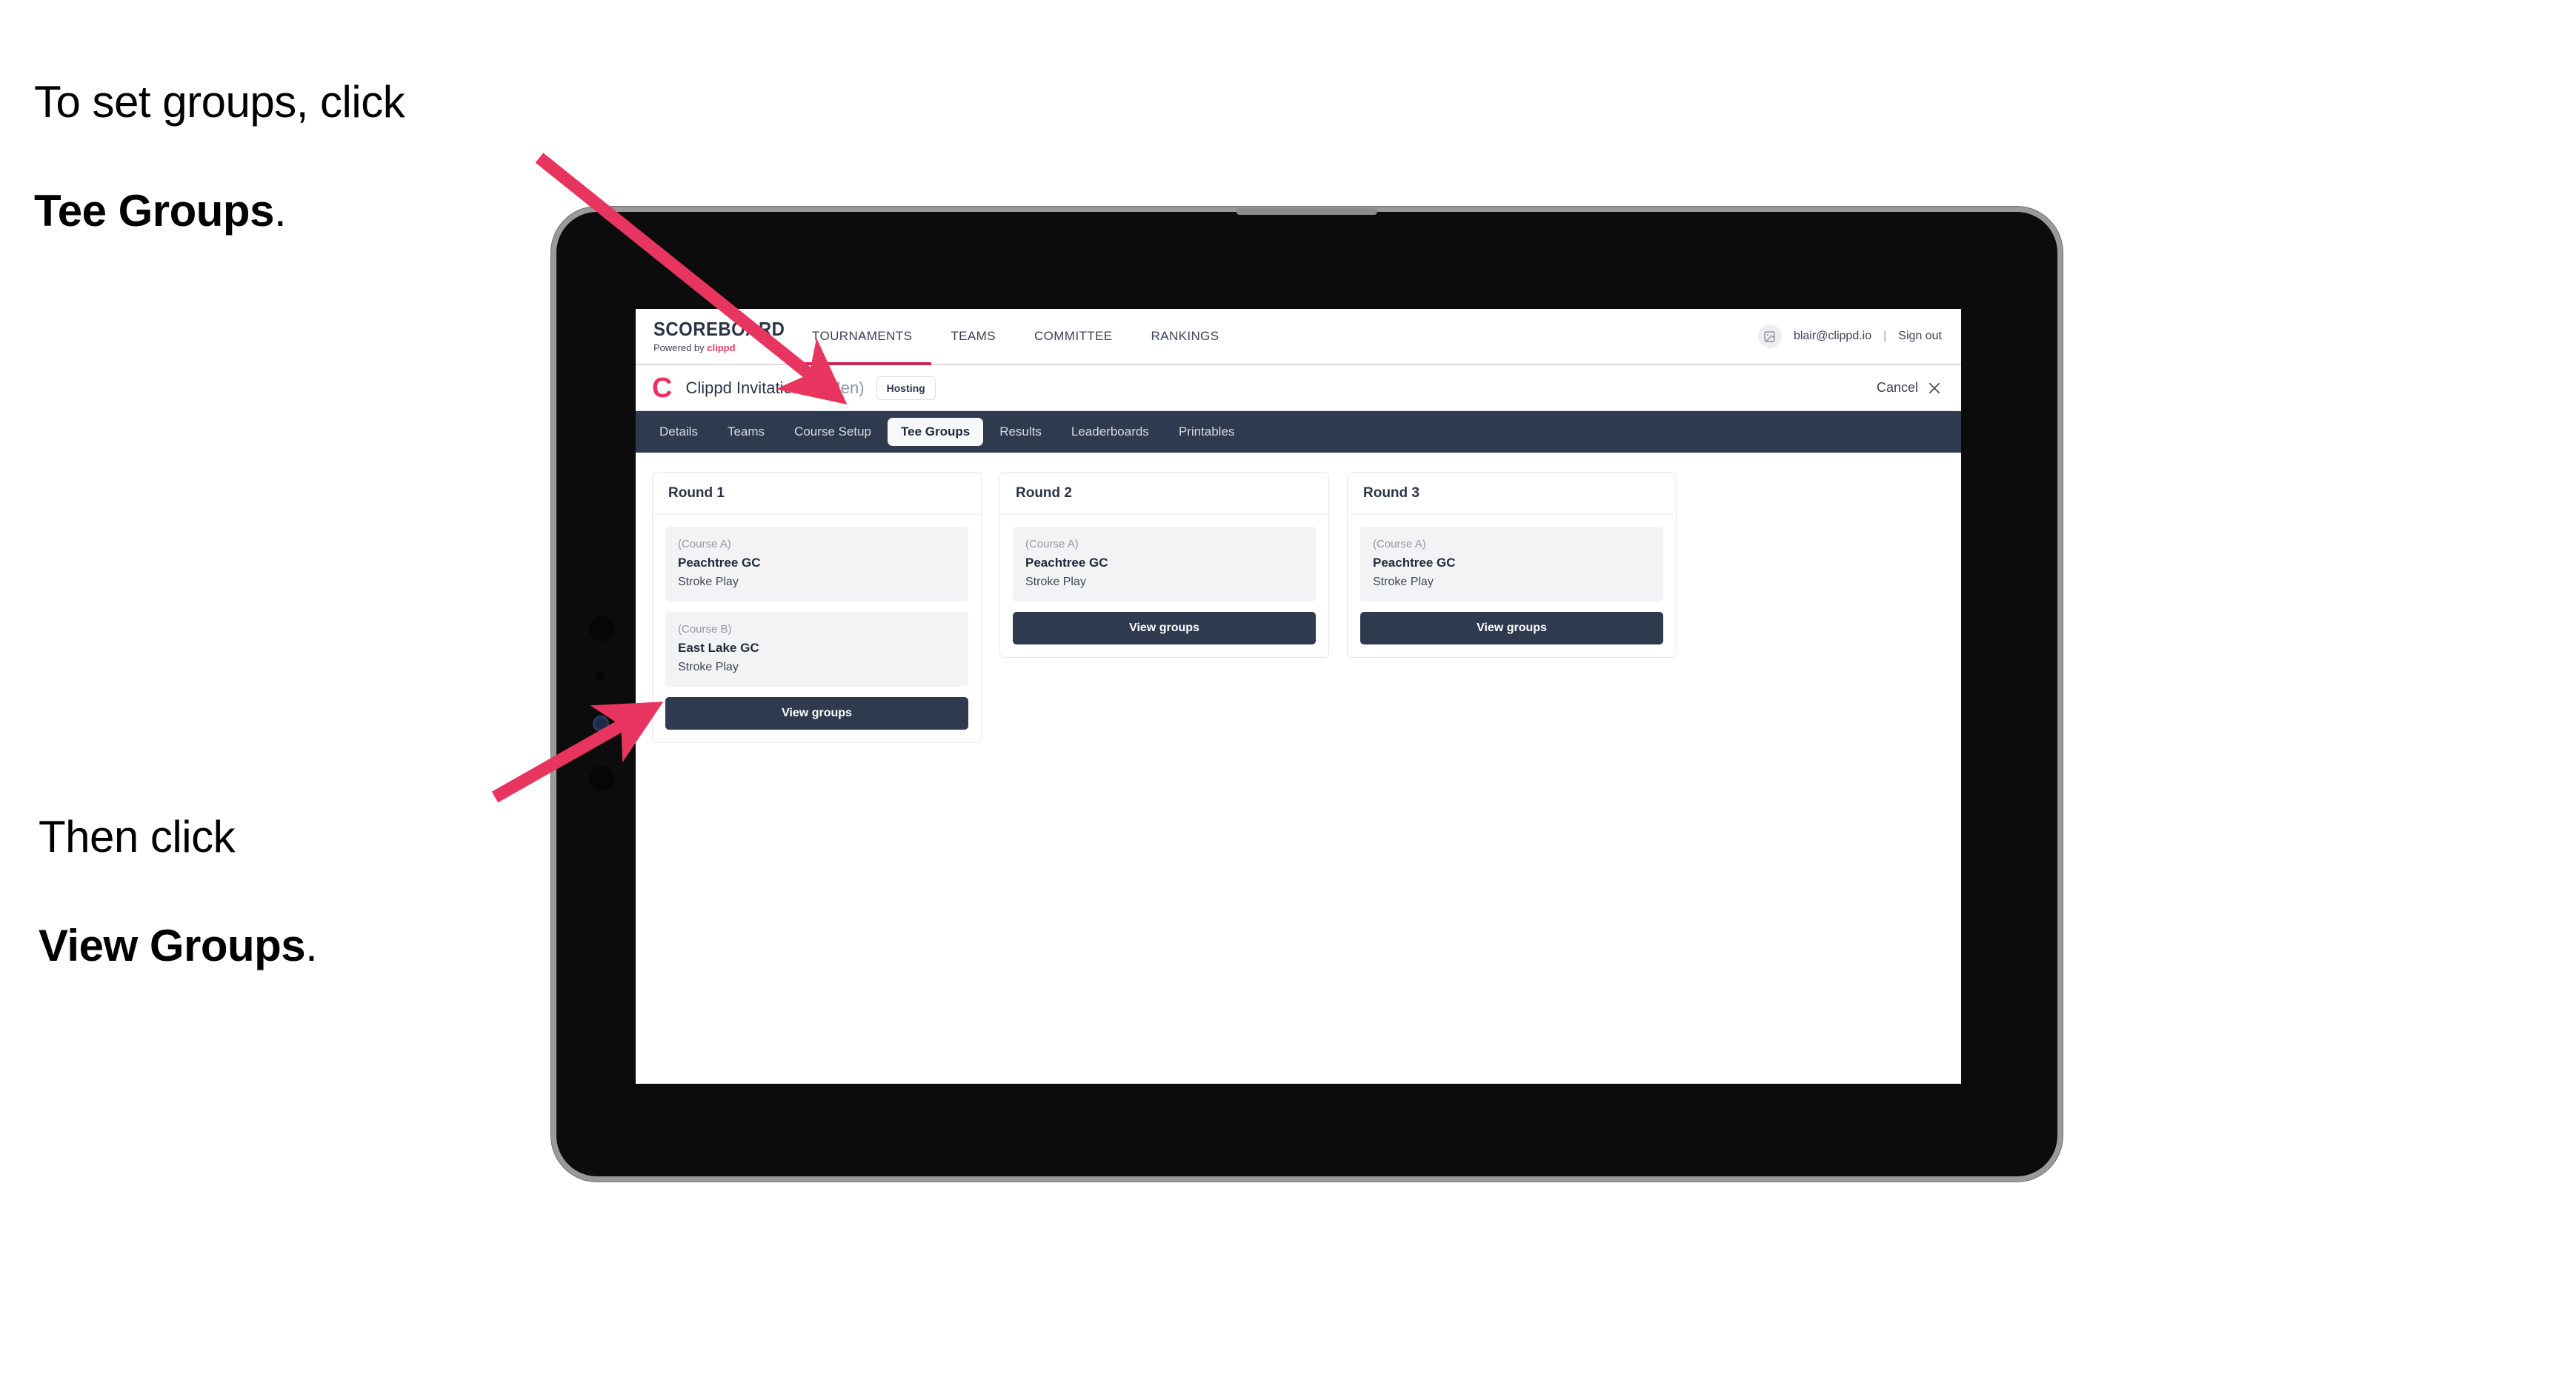  Describe the element at coordinates (1020, 432) in the screenshot. I see `tab-results: Results` at that location.